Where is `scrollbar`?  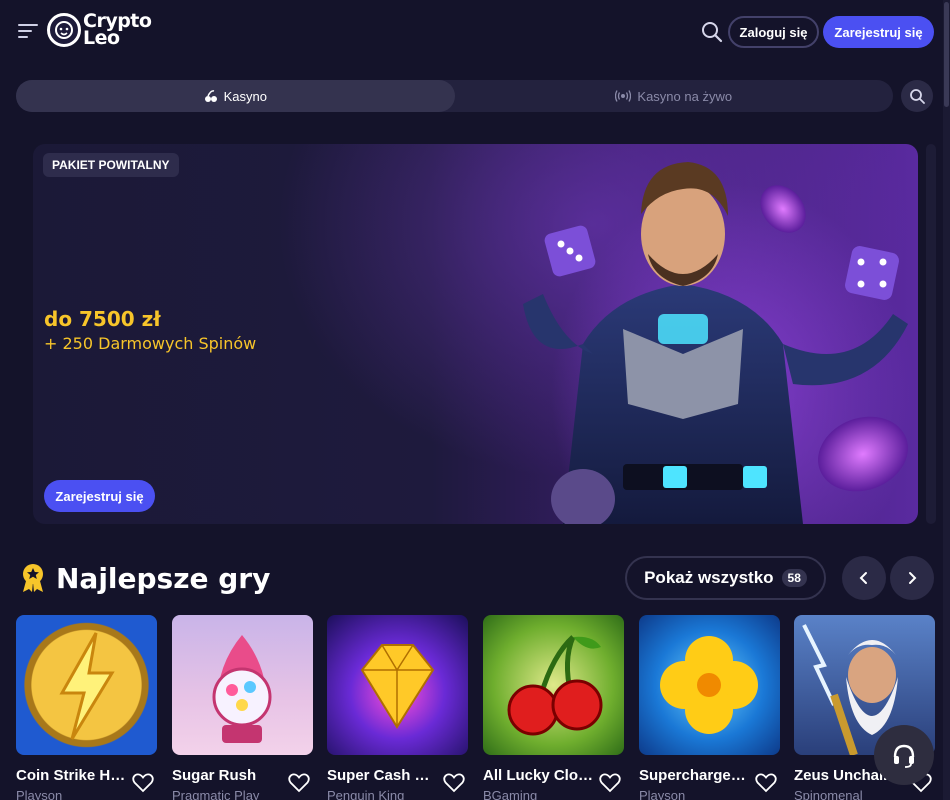
scrollbar is located at coordinates (946, 400).